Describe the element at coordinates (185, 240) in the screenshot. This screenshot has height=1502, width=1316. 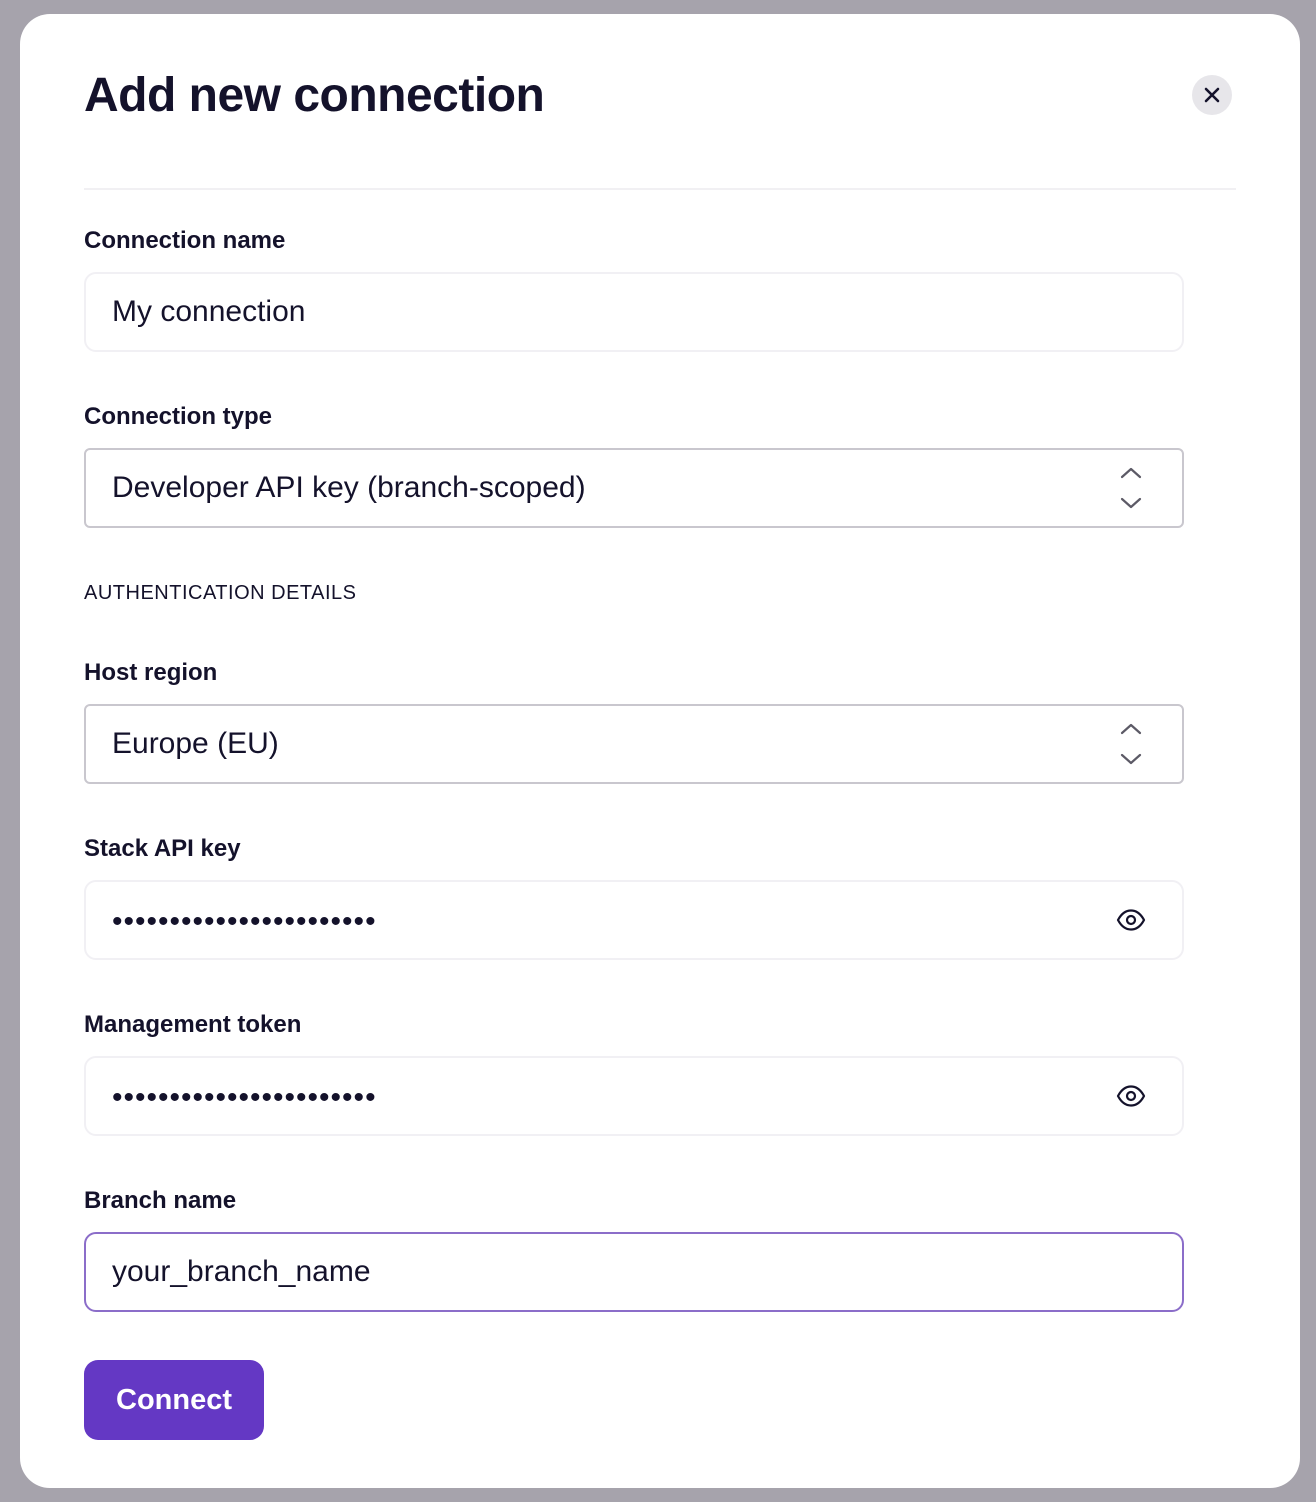
I see `connection-name-label: Connection name` at that location.